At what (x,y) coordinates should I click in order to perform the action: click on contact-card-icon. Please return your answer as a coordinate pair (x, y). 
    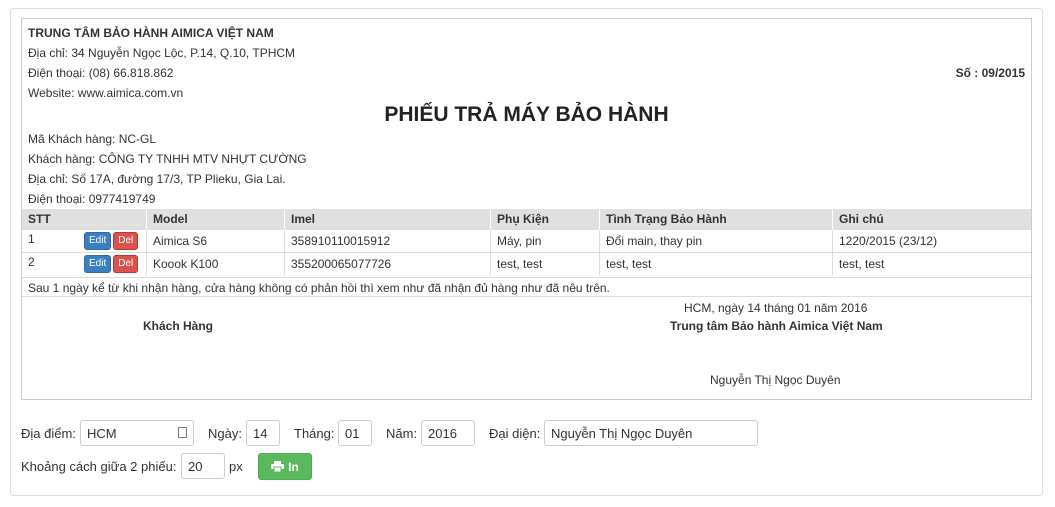
    Looking at the image, I should click on (182, 432).